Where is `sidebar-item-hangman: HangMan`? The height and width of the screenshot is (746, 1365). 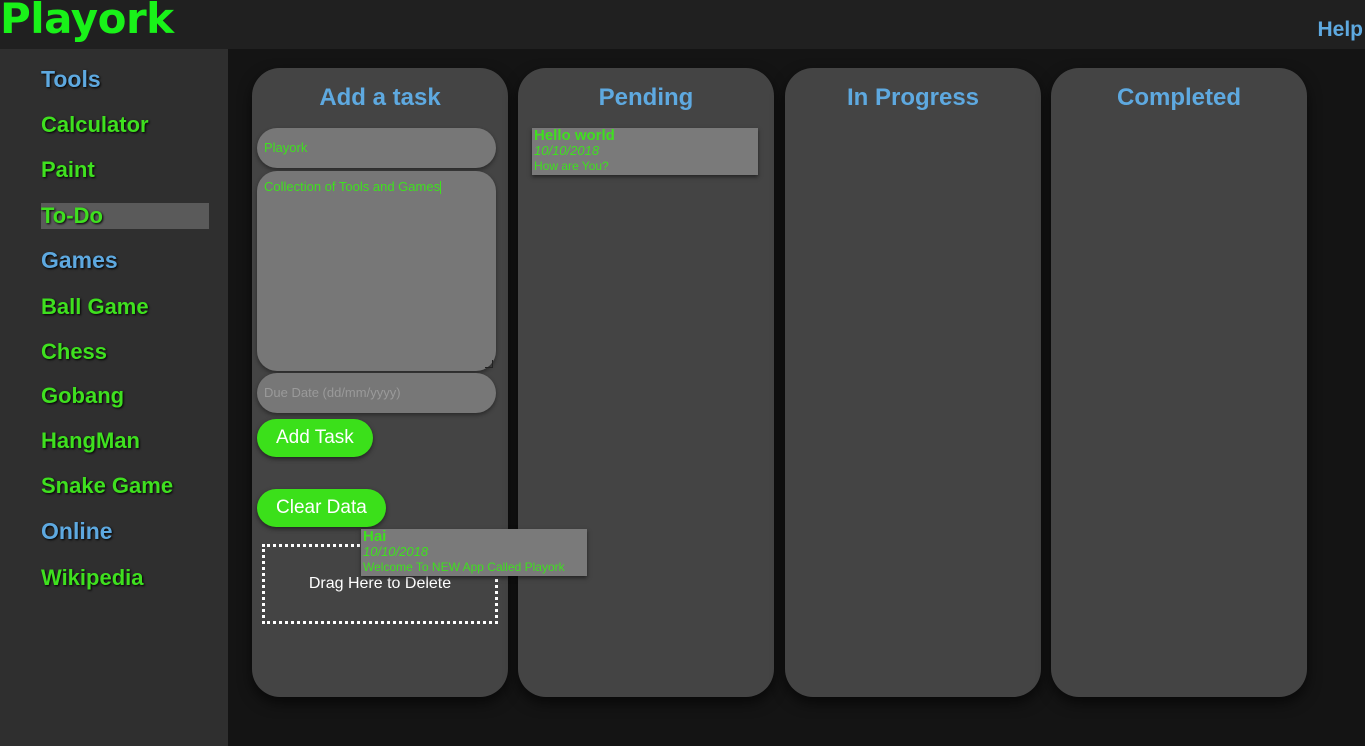 sidebar-item-hangman: HangMan is located at coordinates (90, 441).